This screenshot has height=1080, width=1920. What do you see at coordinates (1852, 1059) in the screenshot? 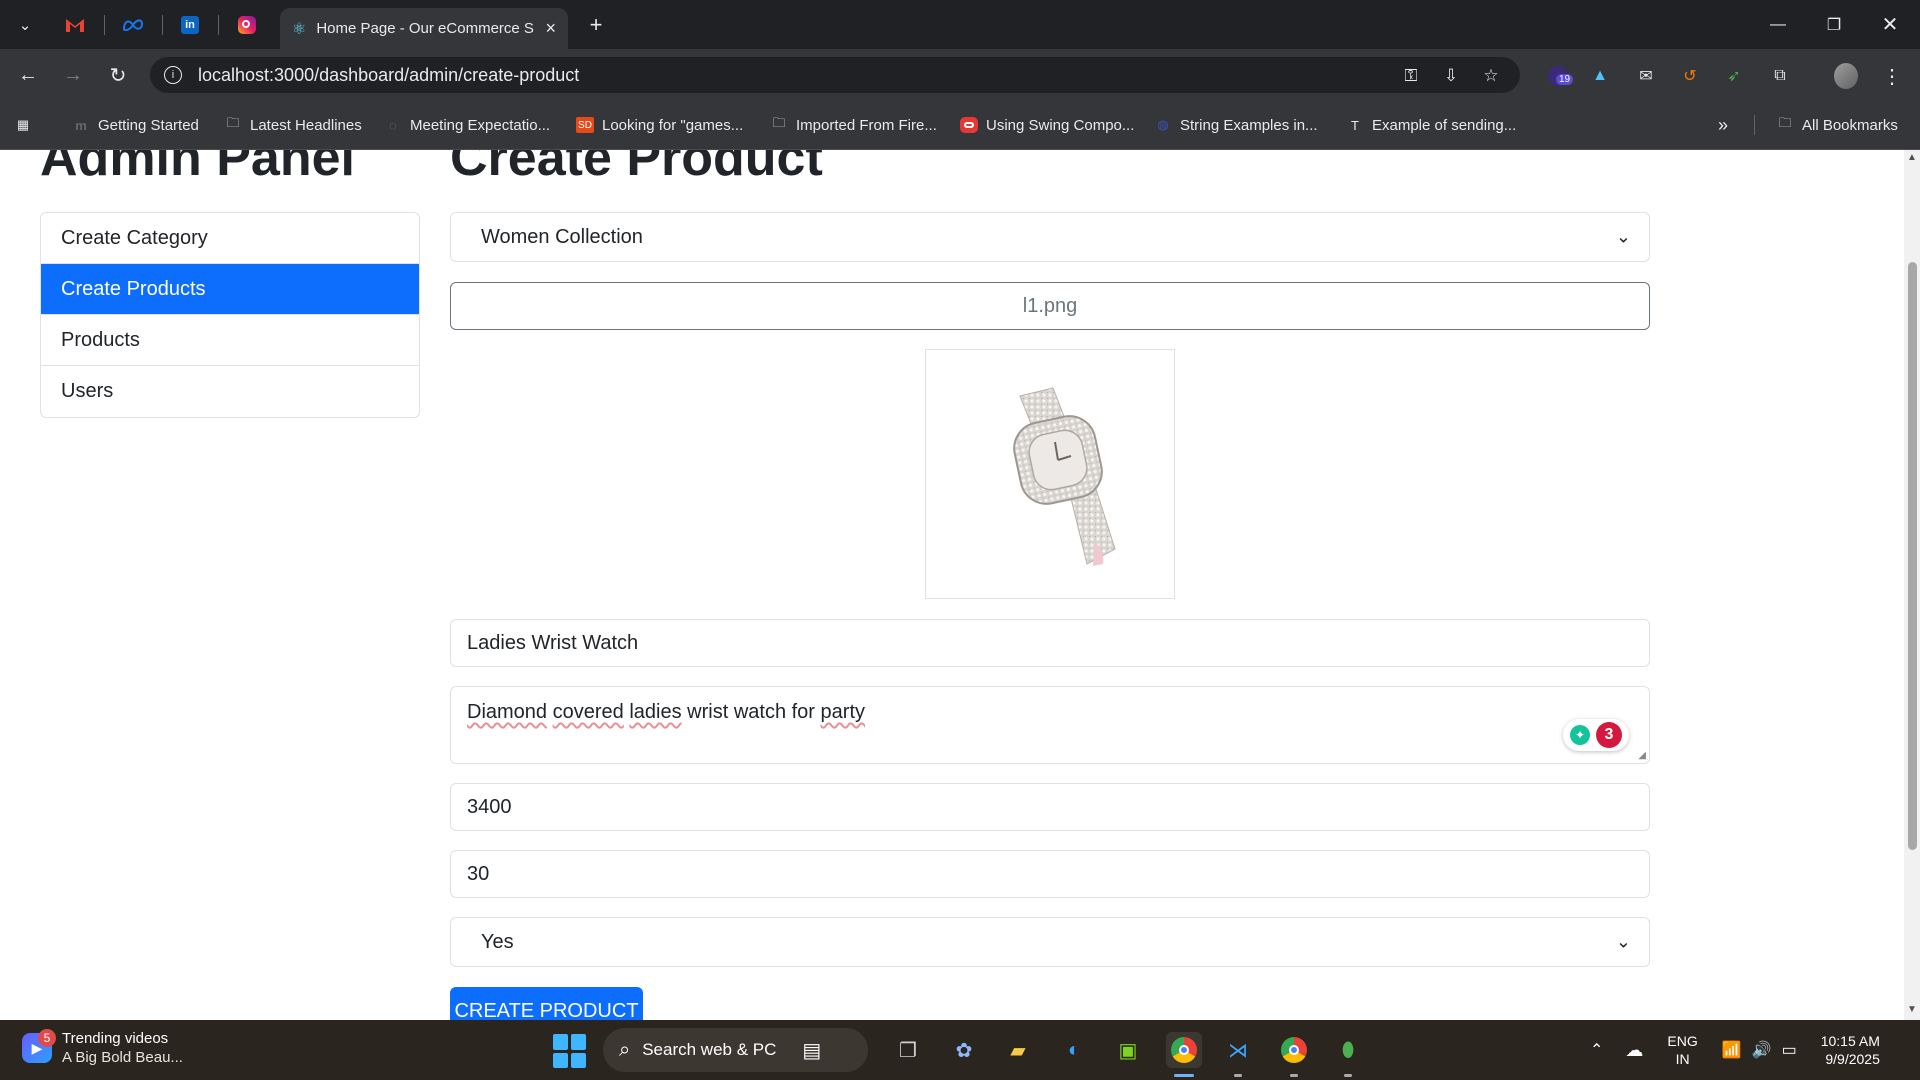
I see `clock-date: 9/9/2025` at bounding box center [1852, 1059].